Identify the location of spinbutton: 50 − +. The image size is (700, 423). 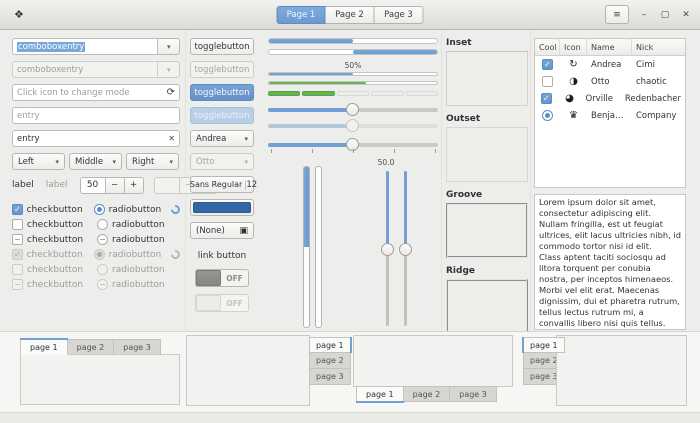
(111, 185).